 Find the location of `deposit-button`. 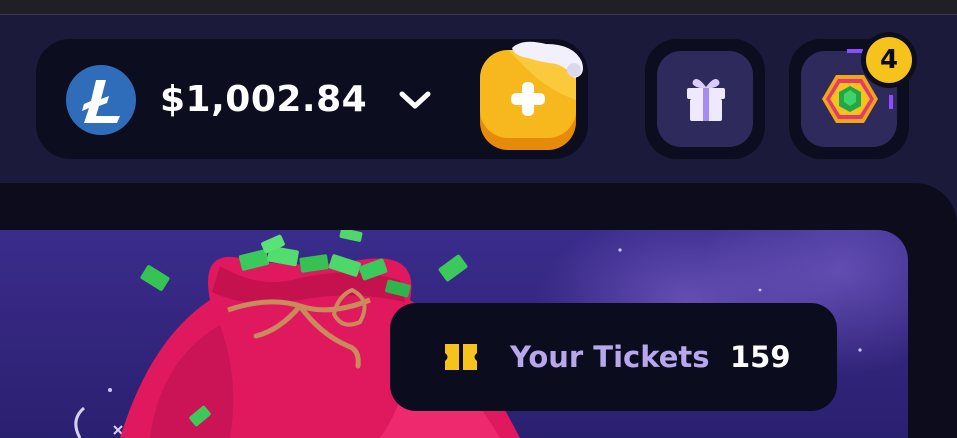

deposit-button is located at coordinates (533, 96).